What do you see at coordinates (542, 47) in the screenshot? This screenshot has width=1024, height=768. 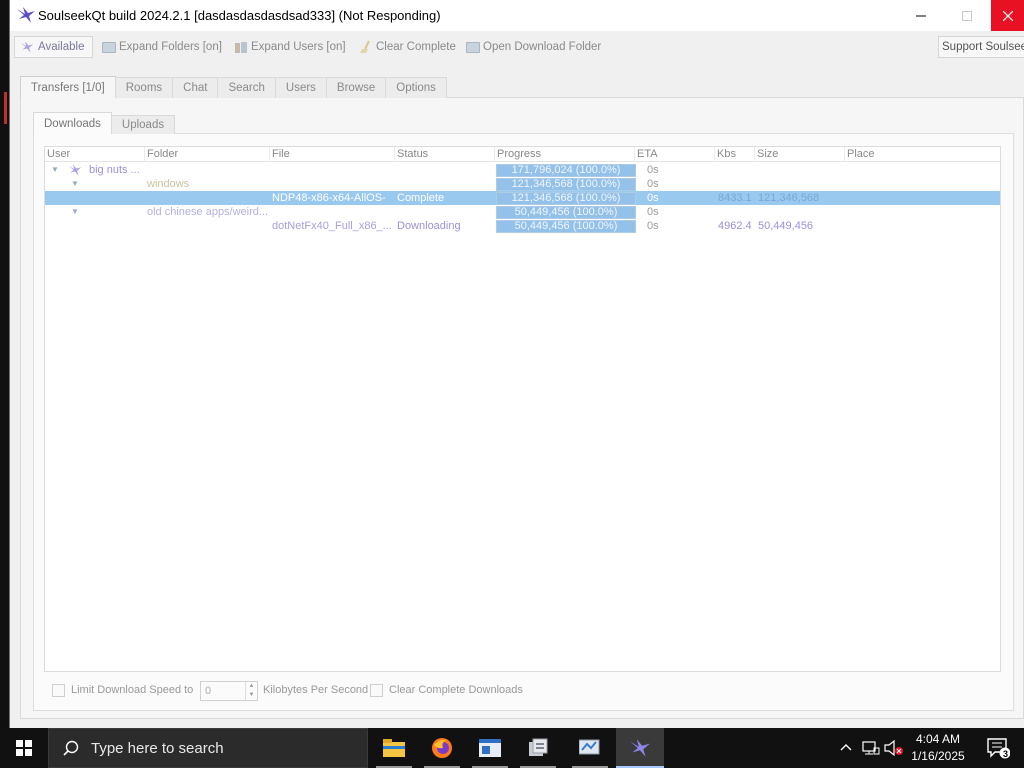 I see `open-download-folder-label: Open Download Folder` at bounding box center [542, 47].